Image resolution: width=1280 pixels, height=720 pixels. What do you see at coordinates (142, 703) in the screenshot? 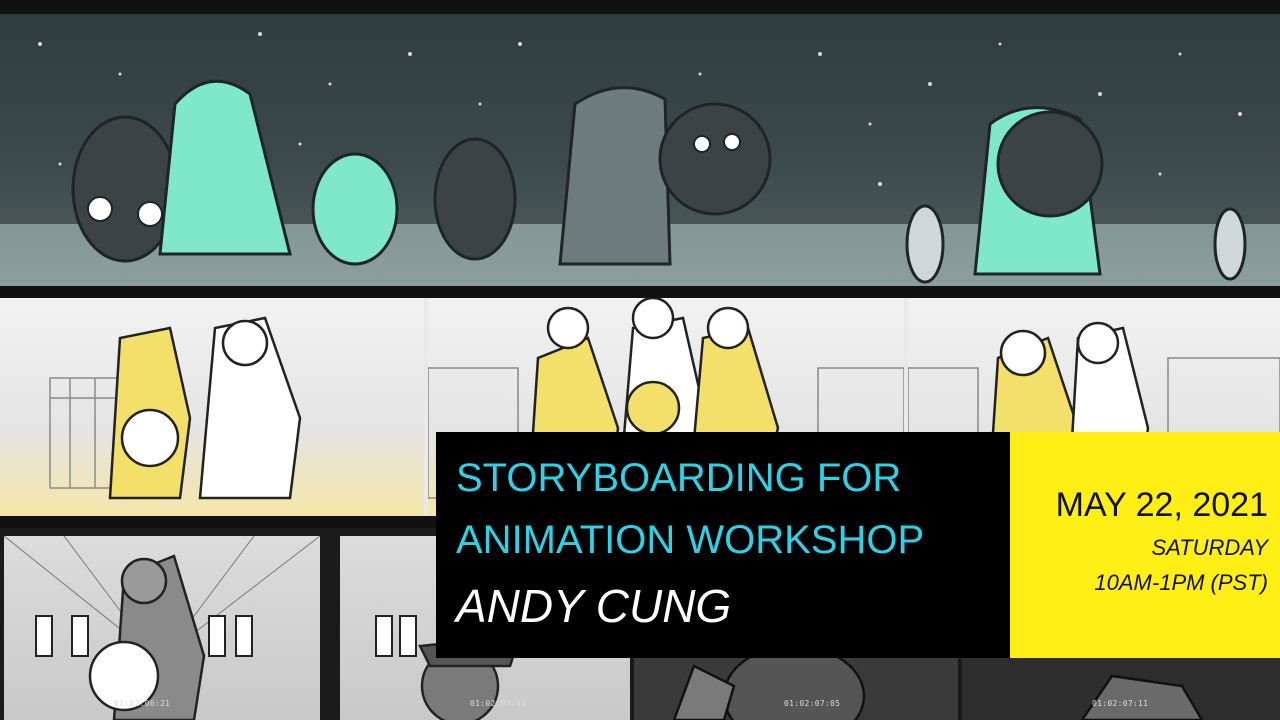
I see `timecode-label: 01:02:06:21` at bounding box center [142, 703].